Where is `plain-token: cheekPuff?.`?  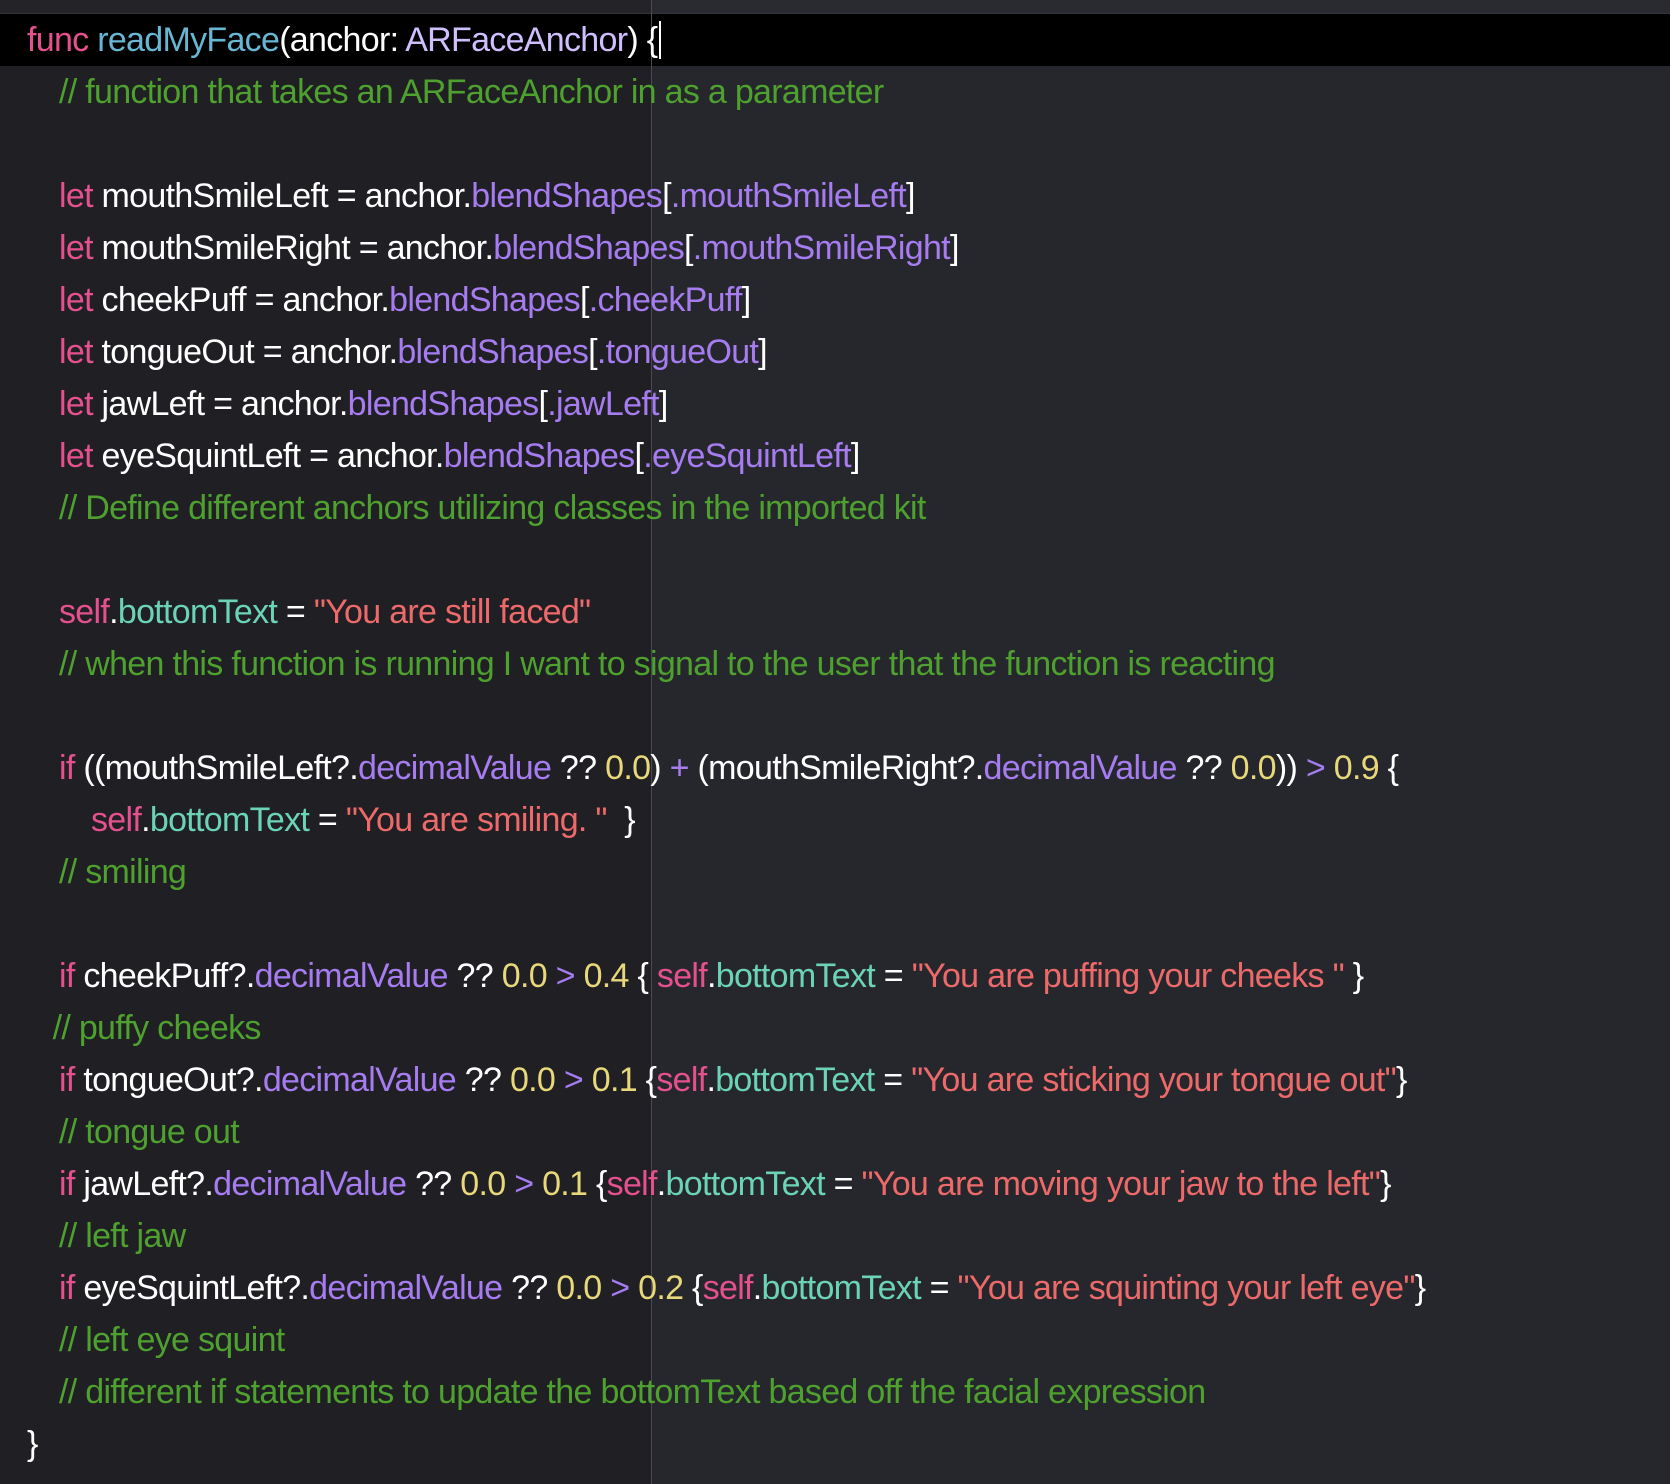 plain-token: cheekPuff?. is located at coordinates (164, 976).